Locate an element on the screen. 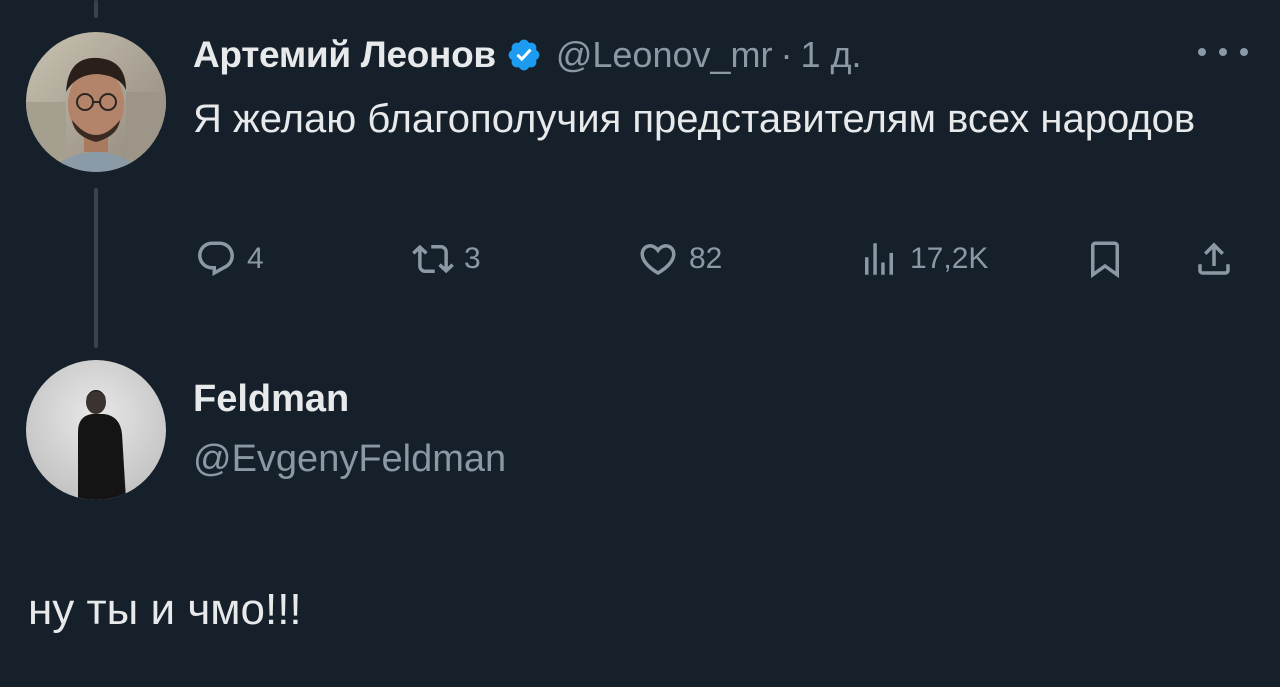 The height and width of the screenshot is (687, 1280). tweet-timestamp: 1 д. is located at coordinates (830, 55).